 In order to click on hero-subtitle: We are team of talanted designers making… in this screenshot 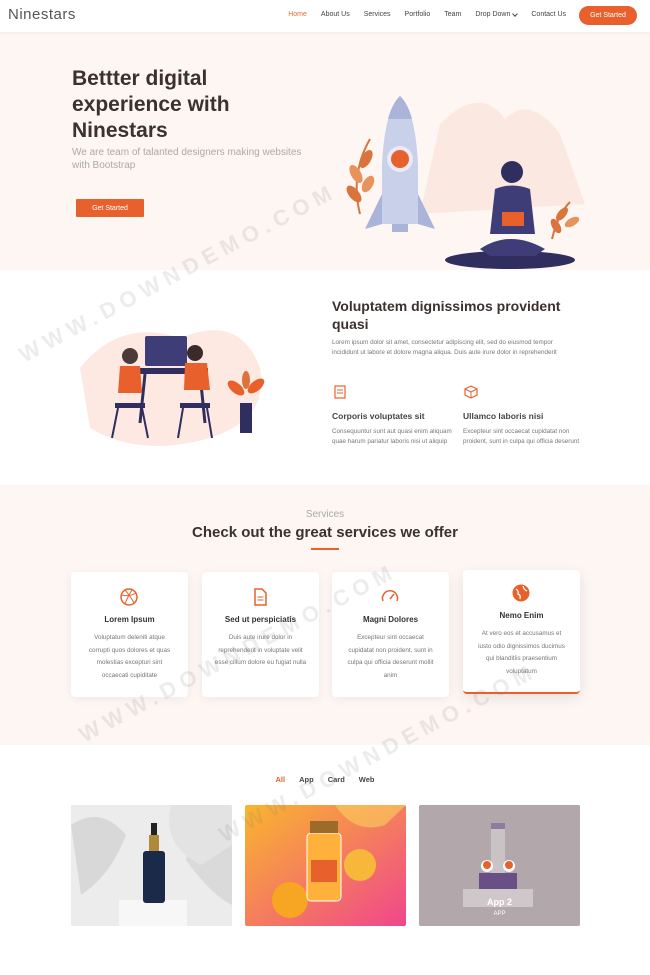, I will do `click(187, 159)`.